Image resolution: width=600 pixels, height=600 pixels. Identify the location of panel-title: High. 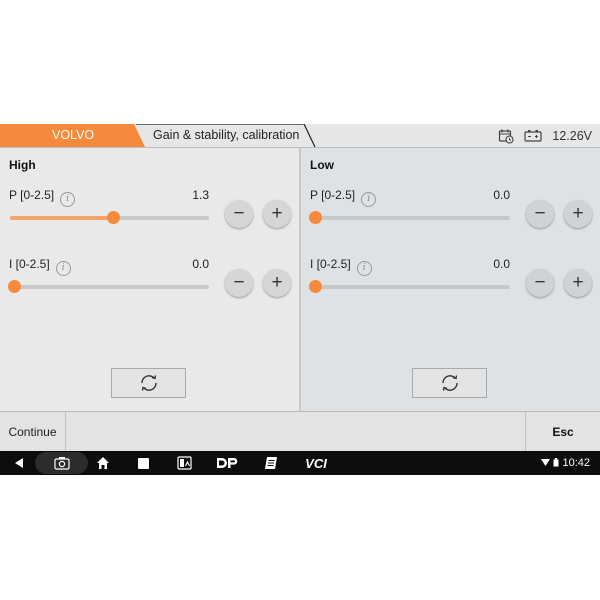
(22, 165).